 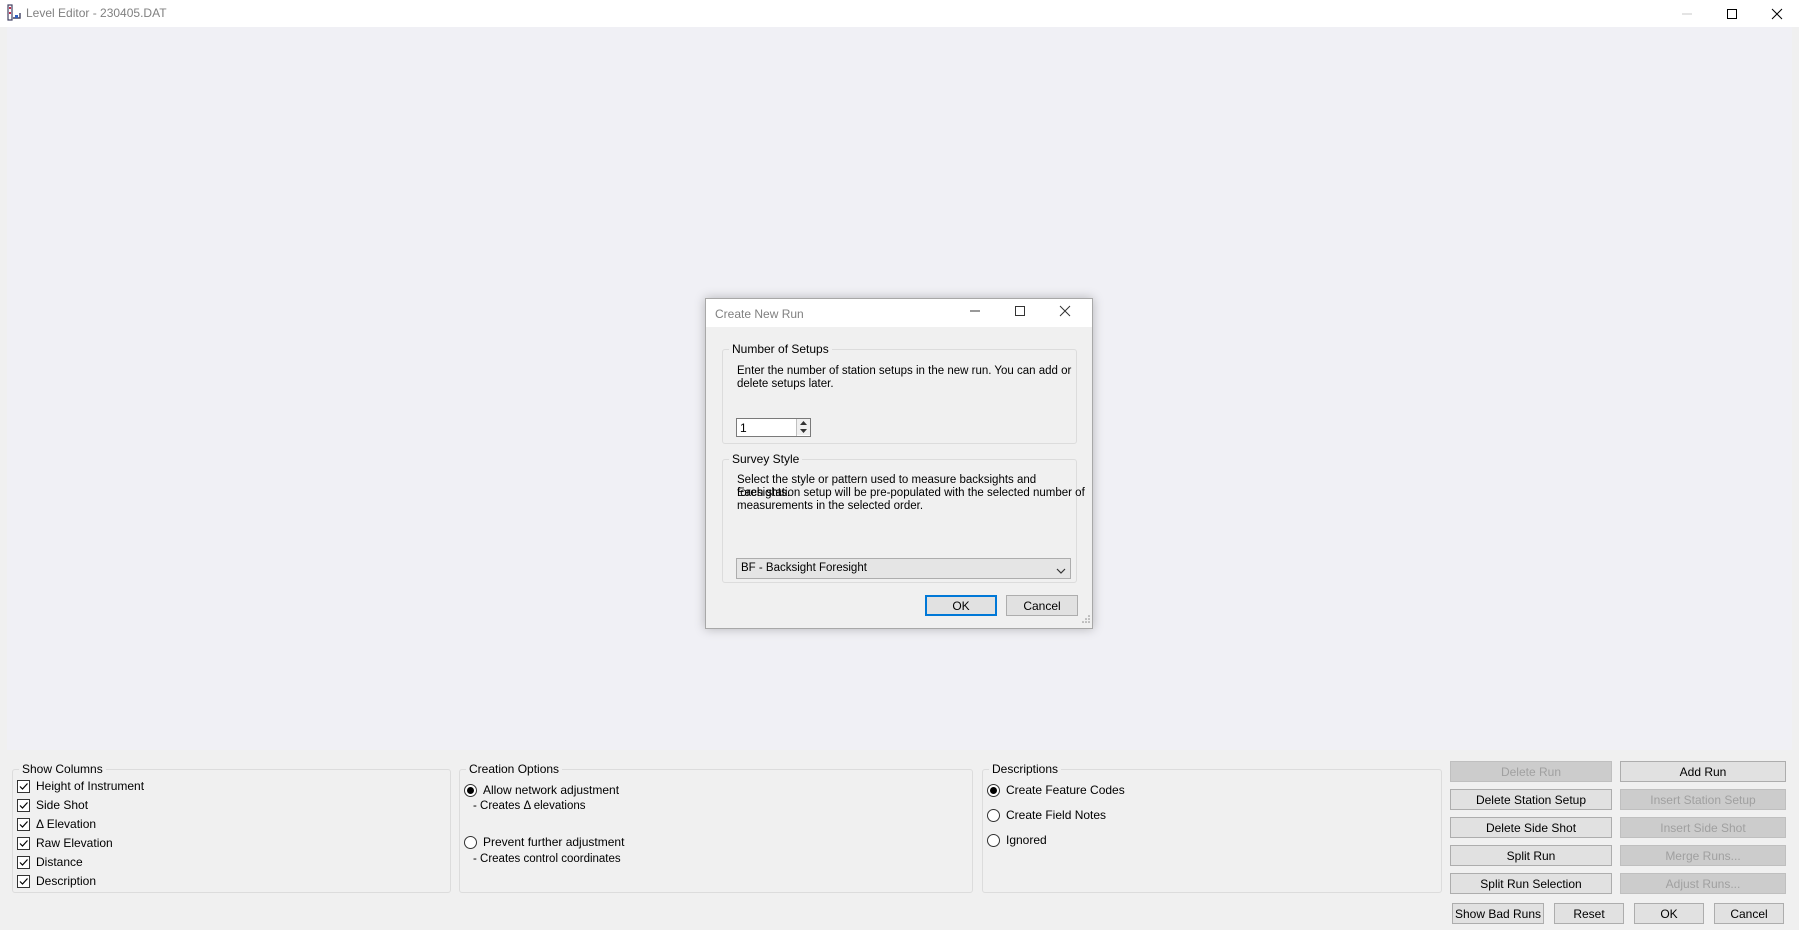 I want to click on show-side-shot-checkbox: Side Shot, so click(x=52, y=805).